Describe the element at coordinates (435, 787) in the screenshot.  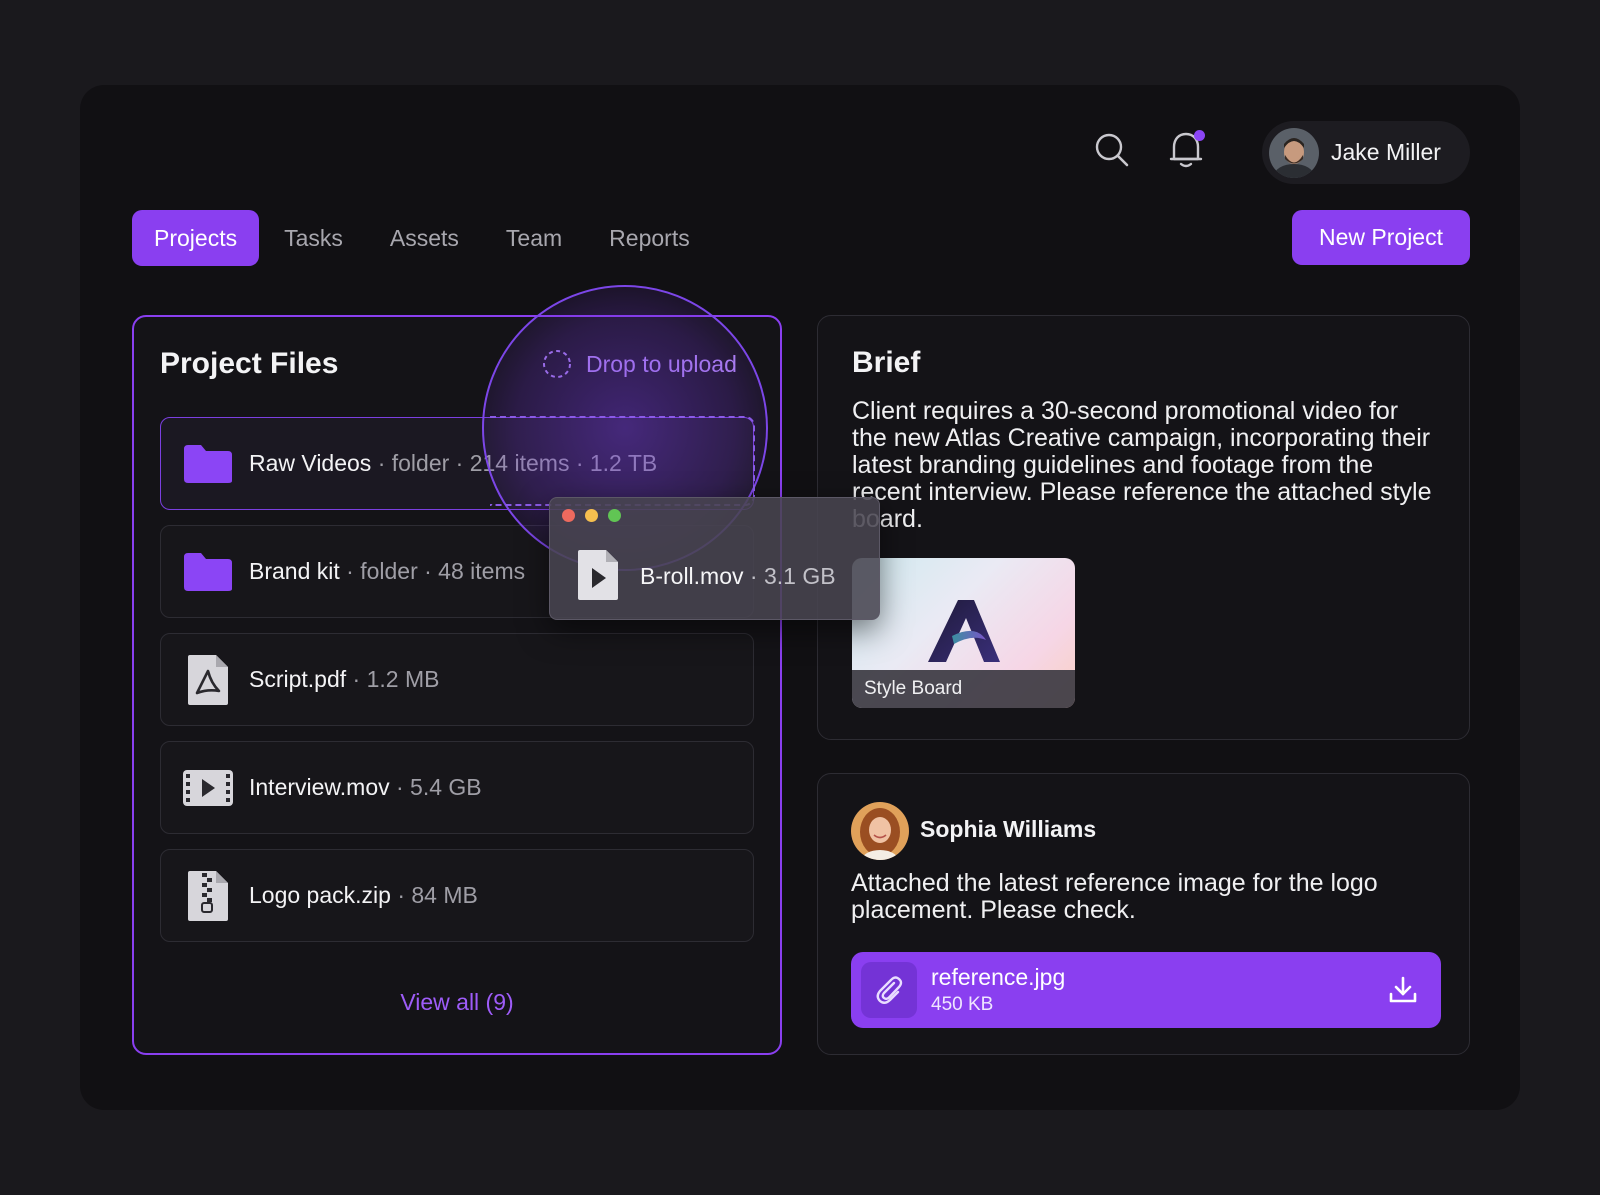
I see `file-meta: · 5.4 GB` at that location.